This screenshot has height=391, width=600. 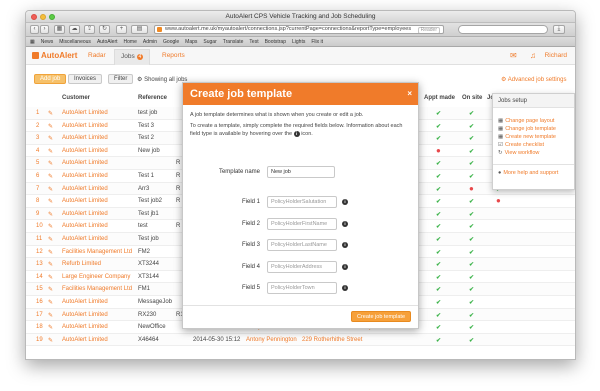 What do you see at coordinates (171, 42) in the screenshot?
I see `bookmark-item: Google` at bounding box center [171, 42].